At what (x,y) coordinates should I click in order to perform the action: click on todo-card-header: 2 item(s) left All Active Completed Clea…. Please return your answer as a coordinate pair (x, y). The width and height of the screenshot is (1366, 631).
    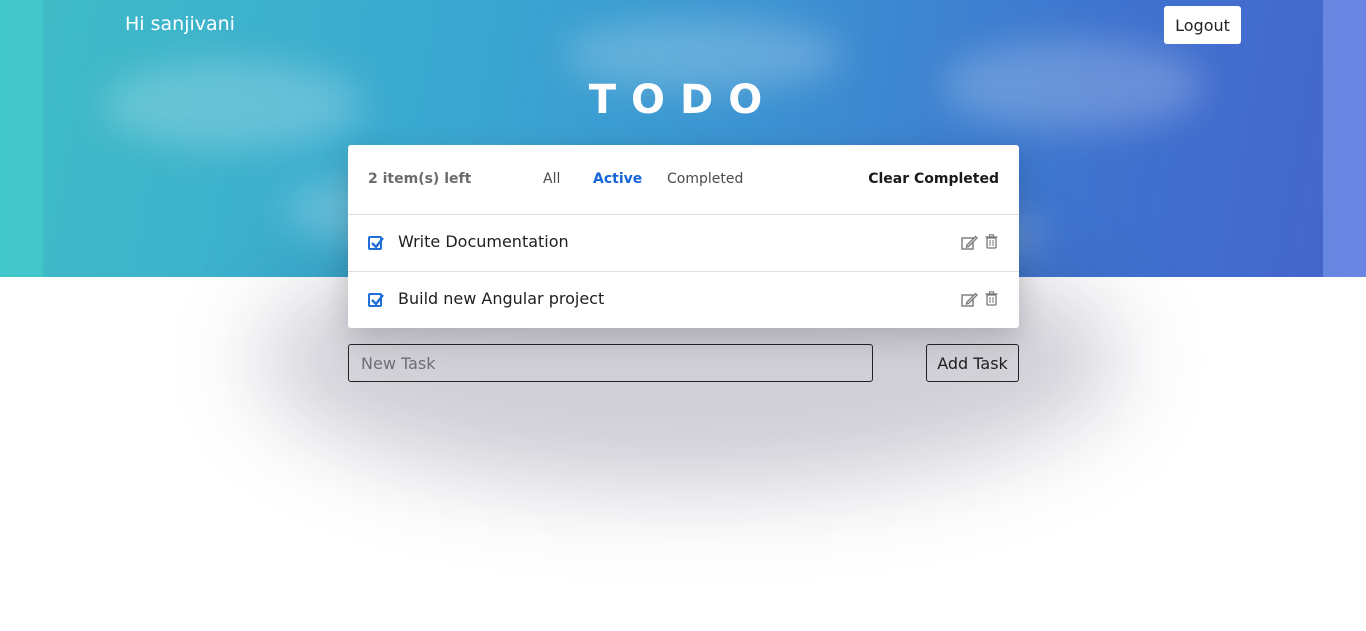
    Looking at the image, I should click on (683, 180).